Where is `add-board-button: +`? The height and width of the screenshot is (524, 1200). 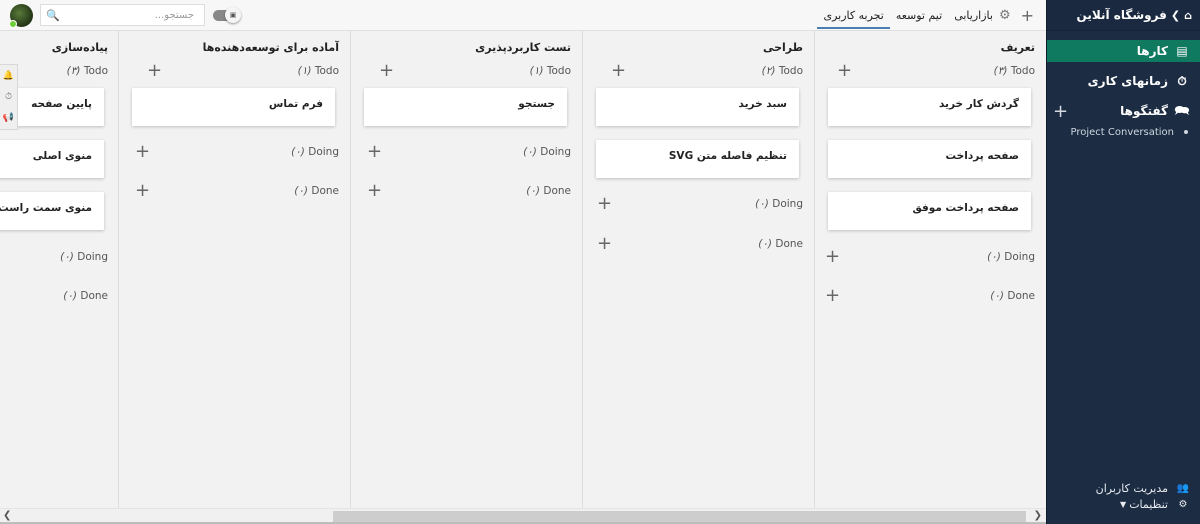 add-board-button: + is located at coordinates (1027, 15).